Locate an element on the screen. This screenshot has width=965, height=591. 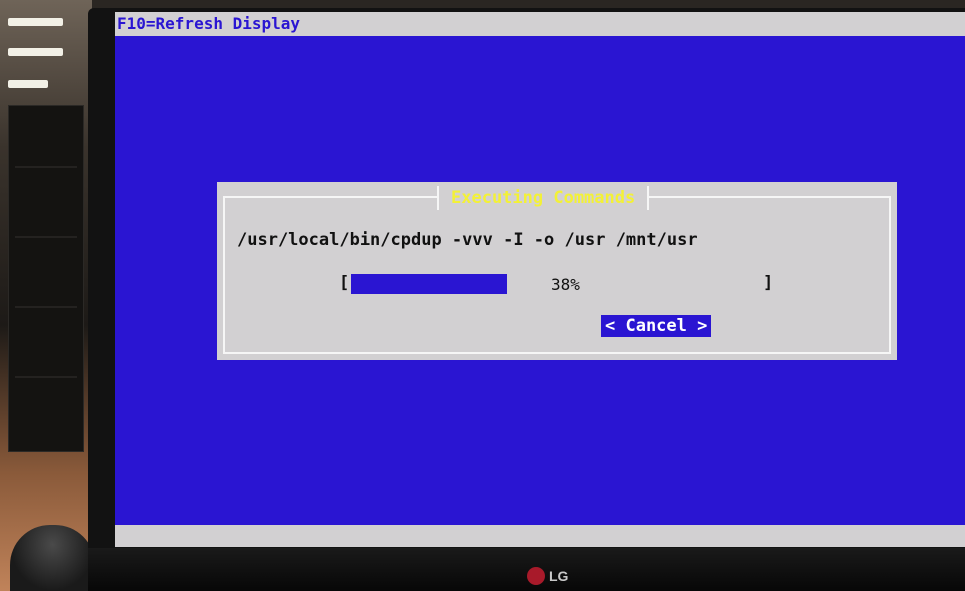
monitor-brand-logo: LG is located at coordinates (547, 576).